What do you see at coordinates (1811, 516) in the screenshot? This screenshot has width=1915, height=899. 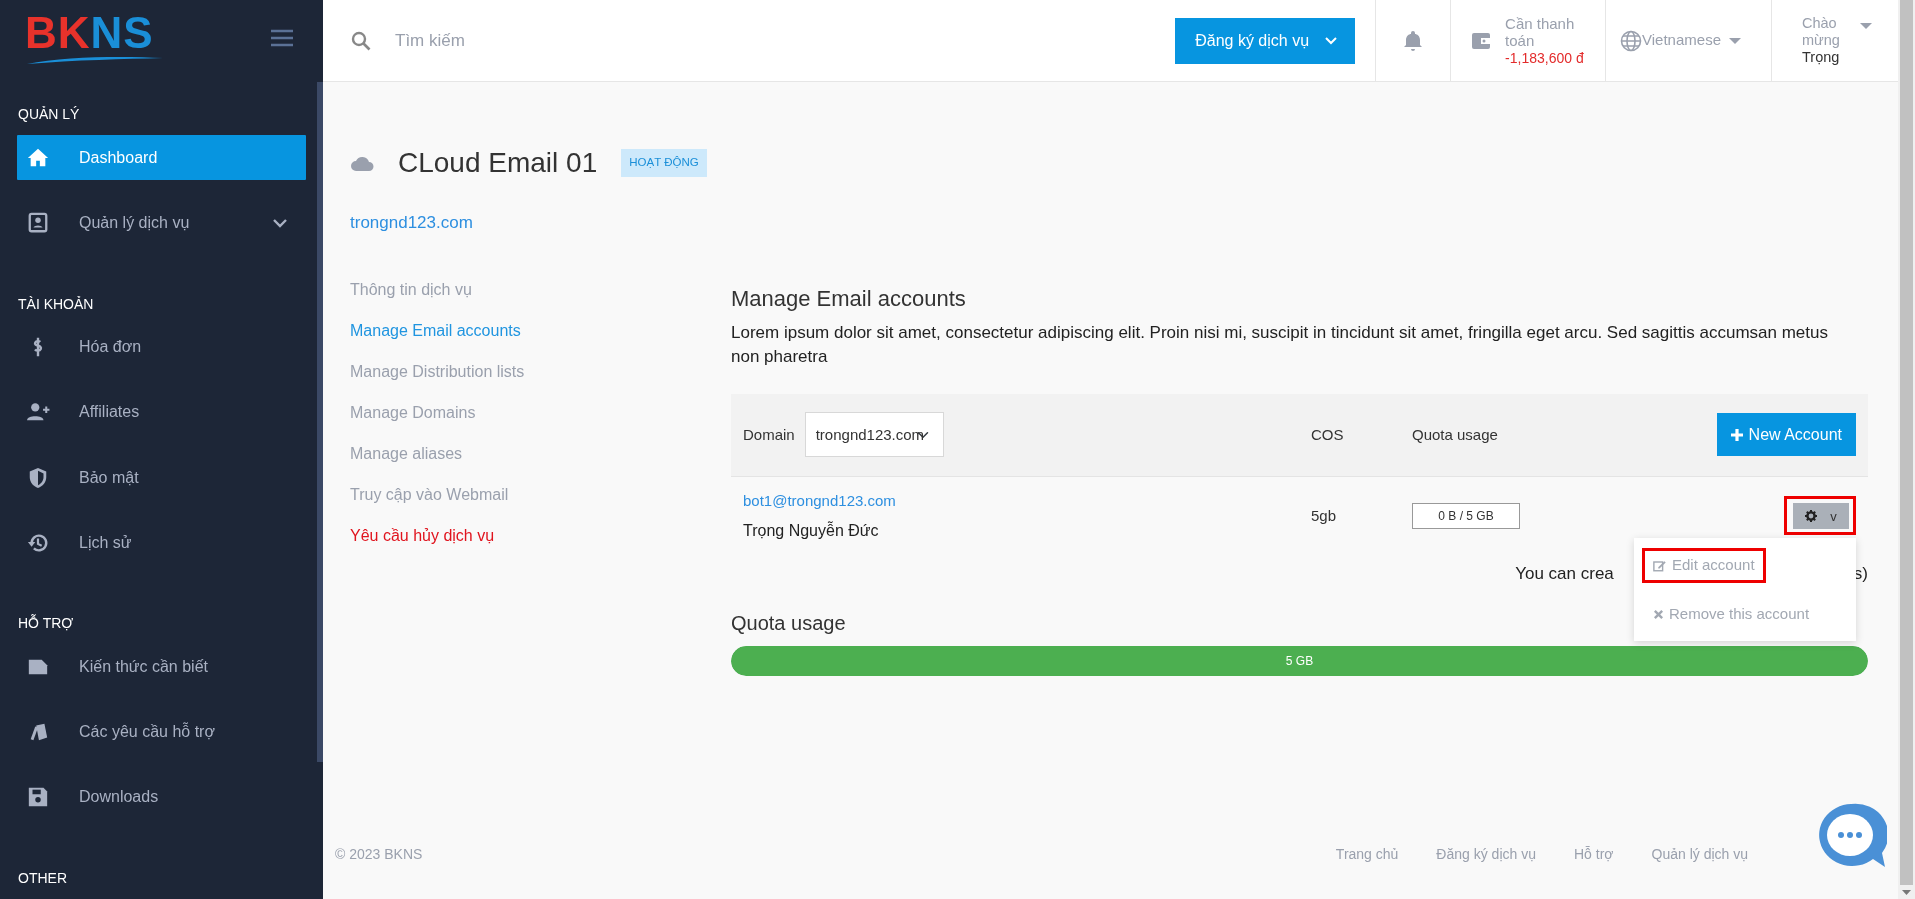 I see `gear-icon` at bounding box center [1811, 516].